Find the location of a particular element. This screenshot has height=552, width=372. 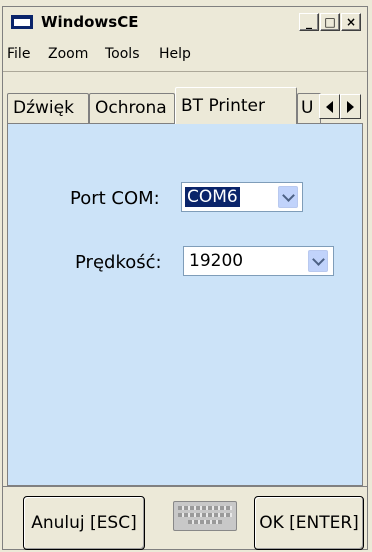

tab-dzwiek: Dźwięk is located at coordinates (48, 108).